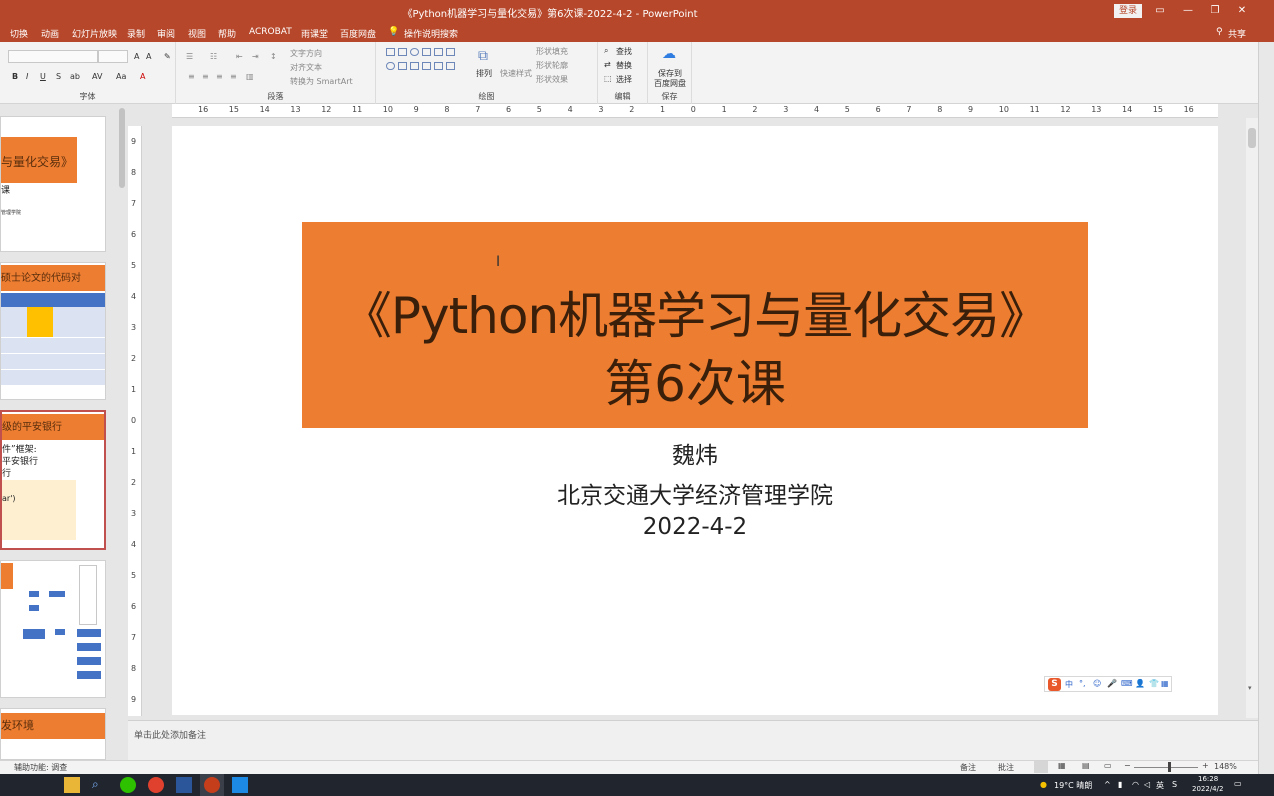 Image resolution: width=1274 pixels, height=796 pixels. Describe the element at coordinates (1169, 767) in the screenshot. I see `zoom-slider-thumb` at that location.